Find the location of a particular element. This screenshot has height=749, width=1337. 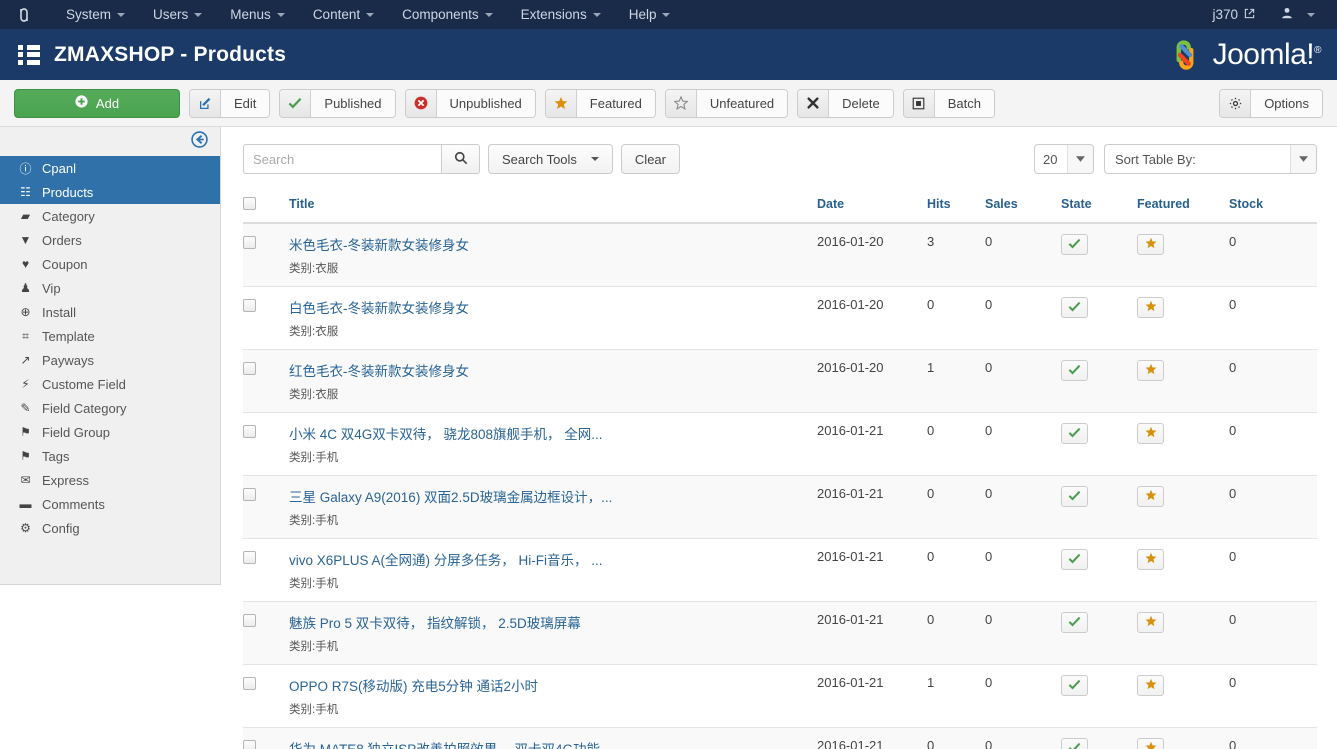

row-featured-cell is located at coordinates (1183, 444).